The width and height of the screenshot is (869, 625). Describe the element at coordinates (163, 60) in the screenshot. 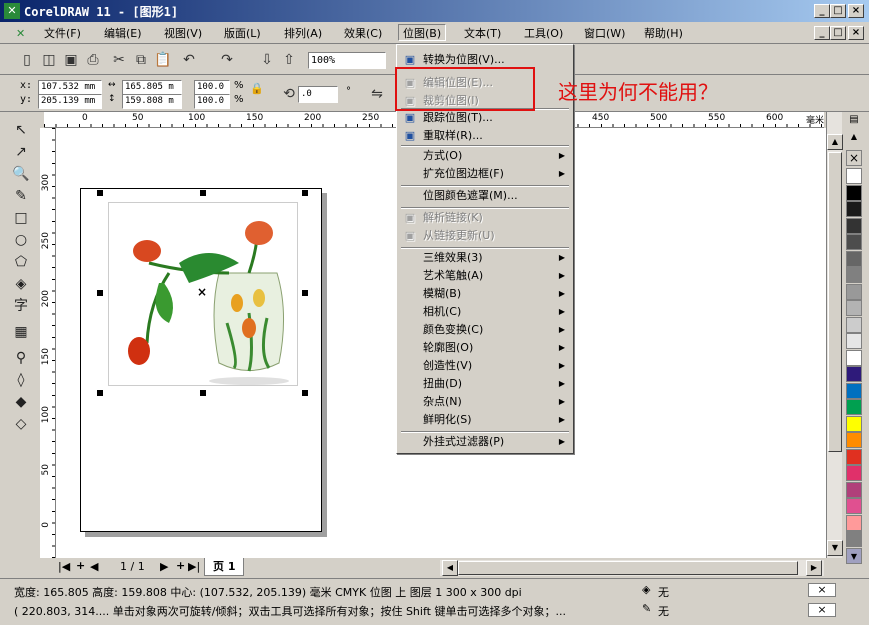

I see `paste-icon: 📋` at that location.